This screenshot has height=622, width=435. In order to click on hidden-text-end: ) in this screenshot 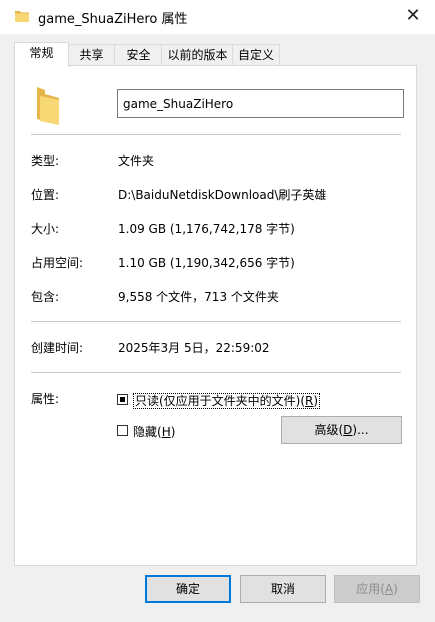, I will do `click(173, 432)`.